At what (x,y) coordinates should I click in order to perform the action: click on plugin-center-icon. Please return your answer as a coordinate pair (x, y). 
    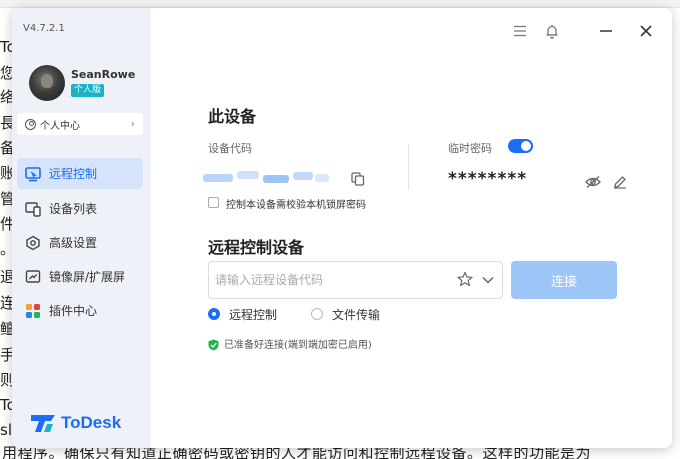
    Looking at the image, I should click on (33, 311).